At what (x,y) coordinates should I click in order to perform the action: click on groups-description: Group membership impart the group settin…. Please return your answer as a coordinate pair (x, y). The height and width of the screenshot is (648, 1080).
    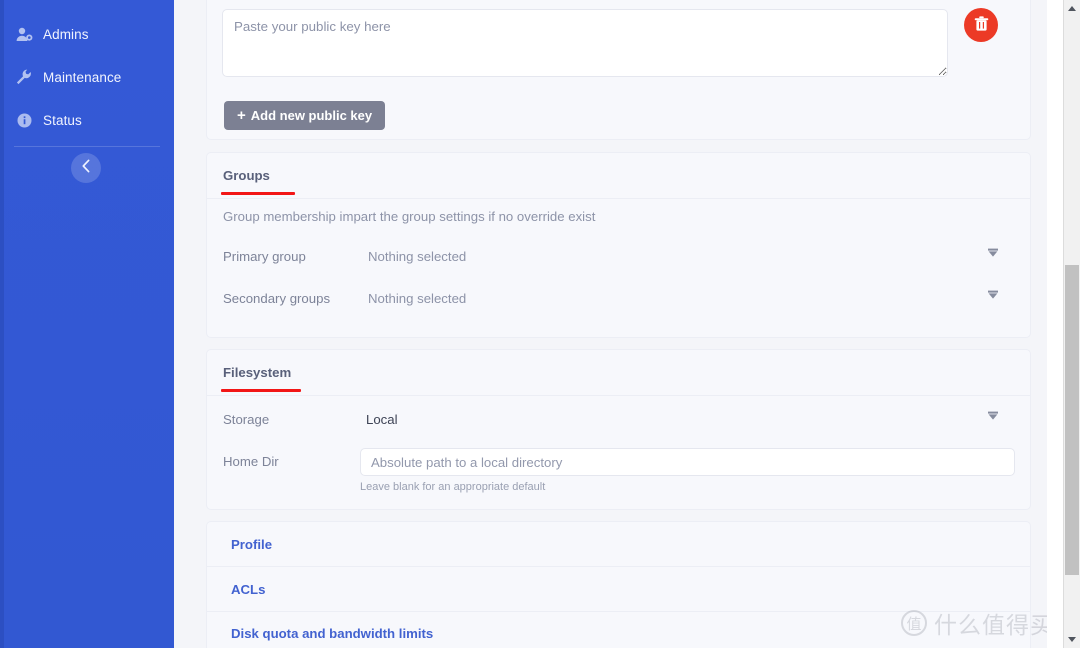
    Looking at the image, I should click on (409, 216).